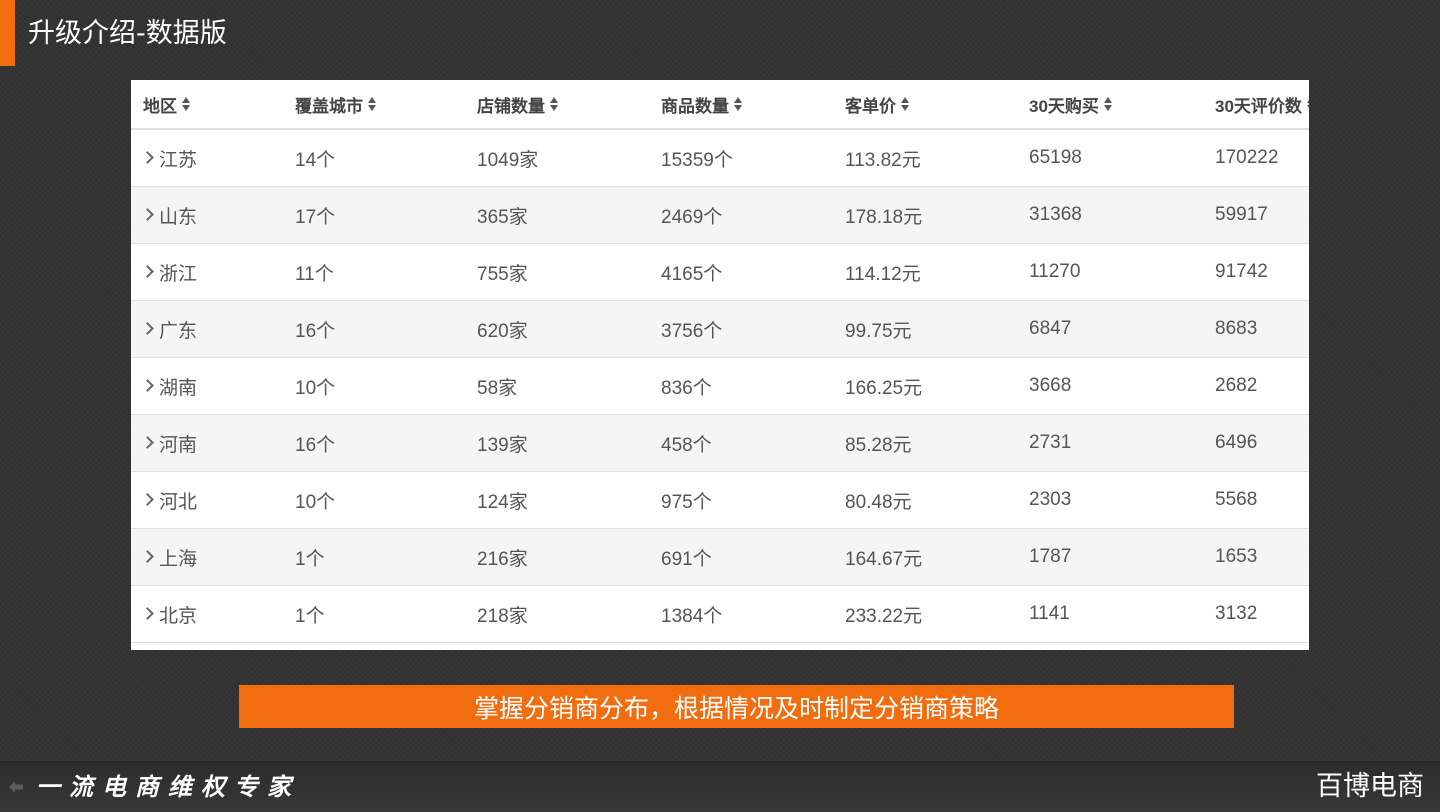 Image resolution: width=1440 pixels, height=812 pixels. I want to click on region-name: 河北, so click(178, 502).